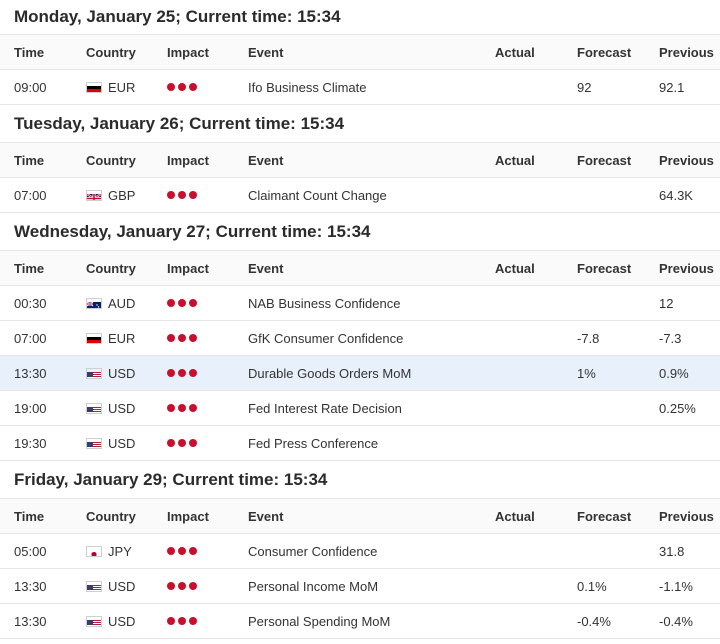 This screenshot has width=720, height=644. I want to click on event-row: 07:00 EUR GfK Consumer Confidence -7.8 -7.3, so click(360, 338).